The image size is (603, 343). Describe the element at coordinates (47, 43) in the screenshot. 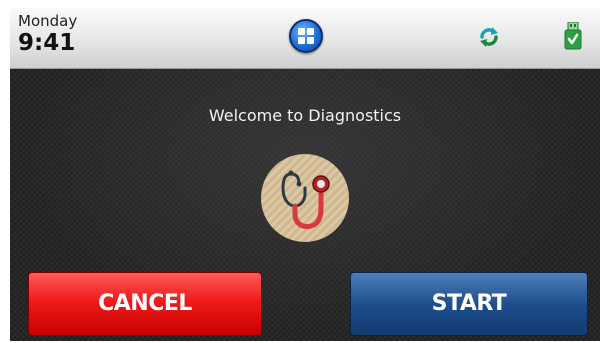

I see `clock-time: 9:41` at that location.